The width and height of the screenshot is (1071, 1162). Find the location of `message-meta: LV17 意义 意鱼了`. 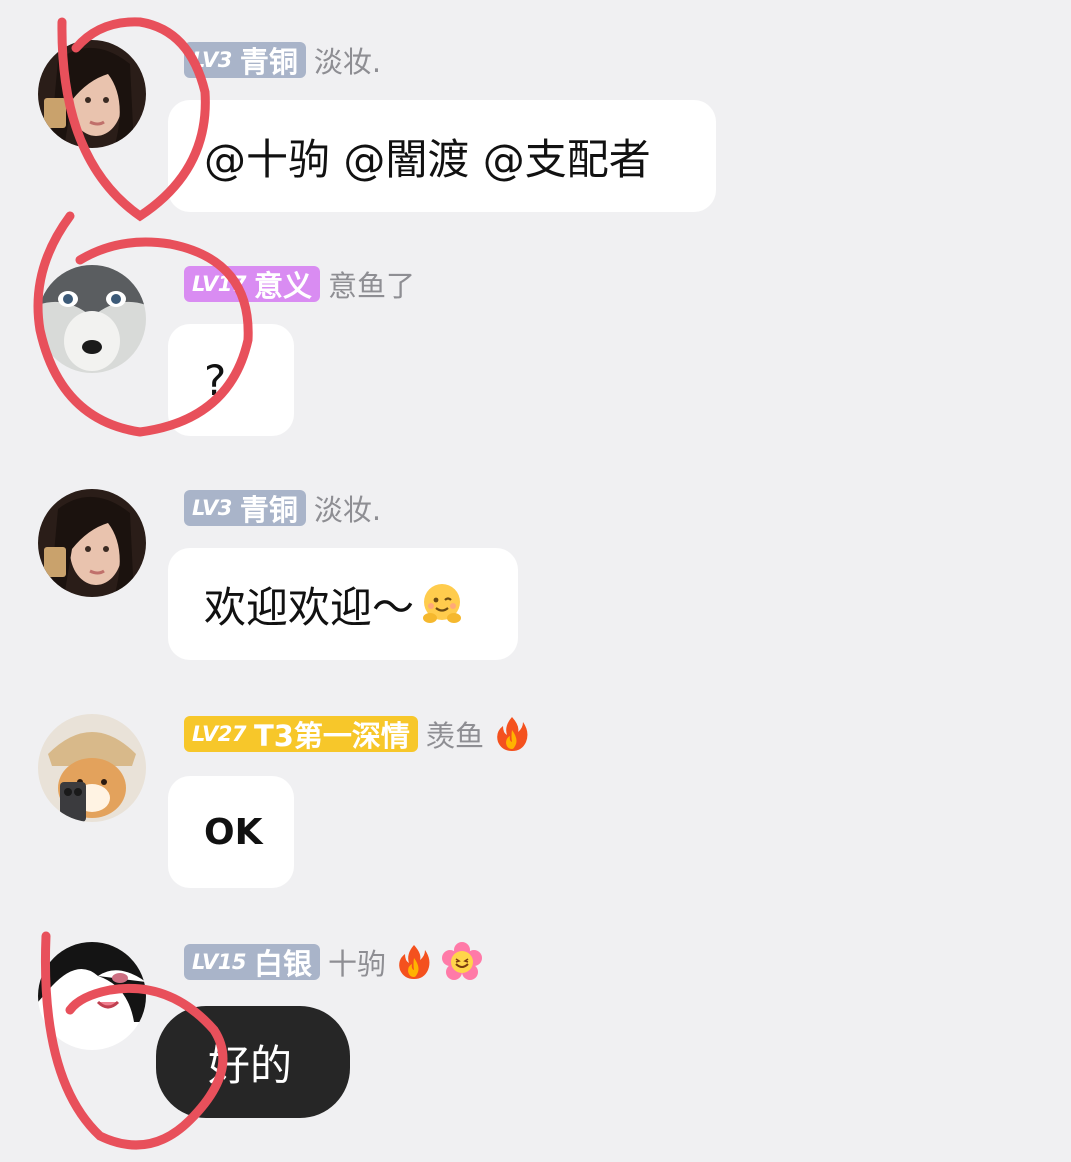

message-meta: LV17 意义 意鱼了 is located at coordinates (299, 284).